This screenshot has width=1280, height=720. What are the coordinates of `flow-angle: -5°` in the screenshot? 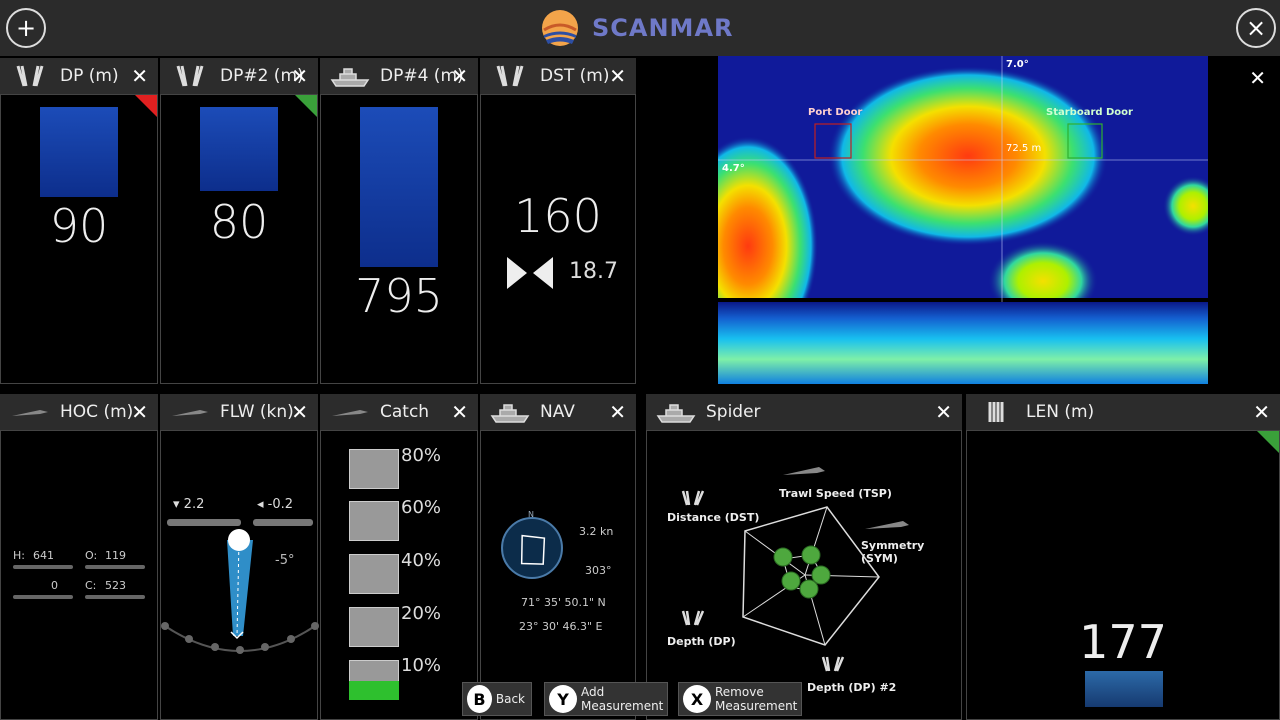 It's located at (285, 560).